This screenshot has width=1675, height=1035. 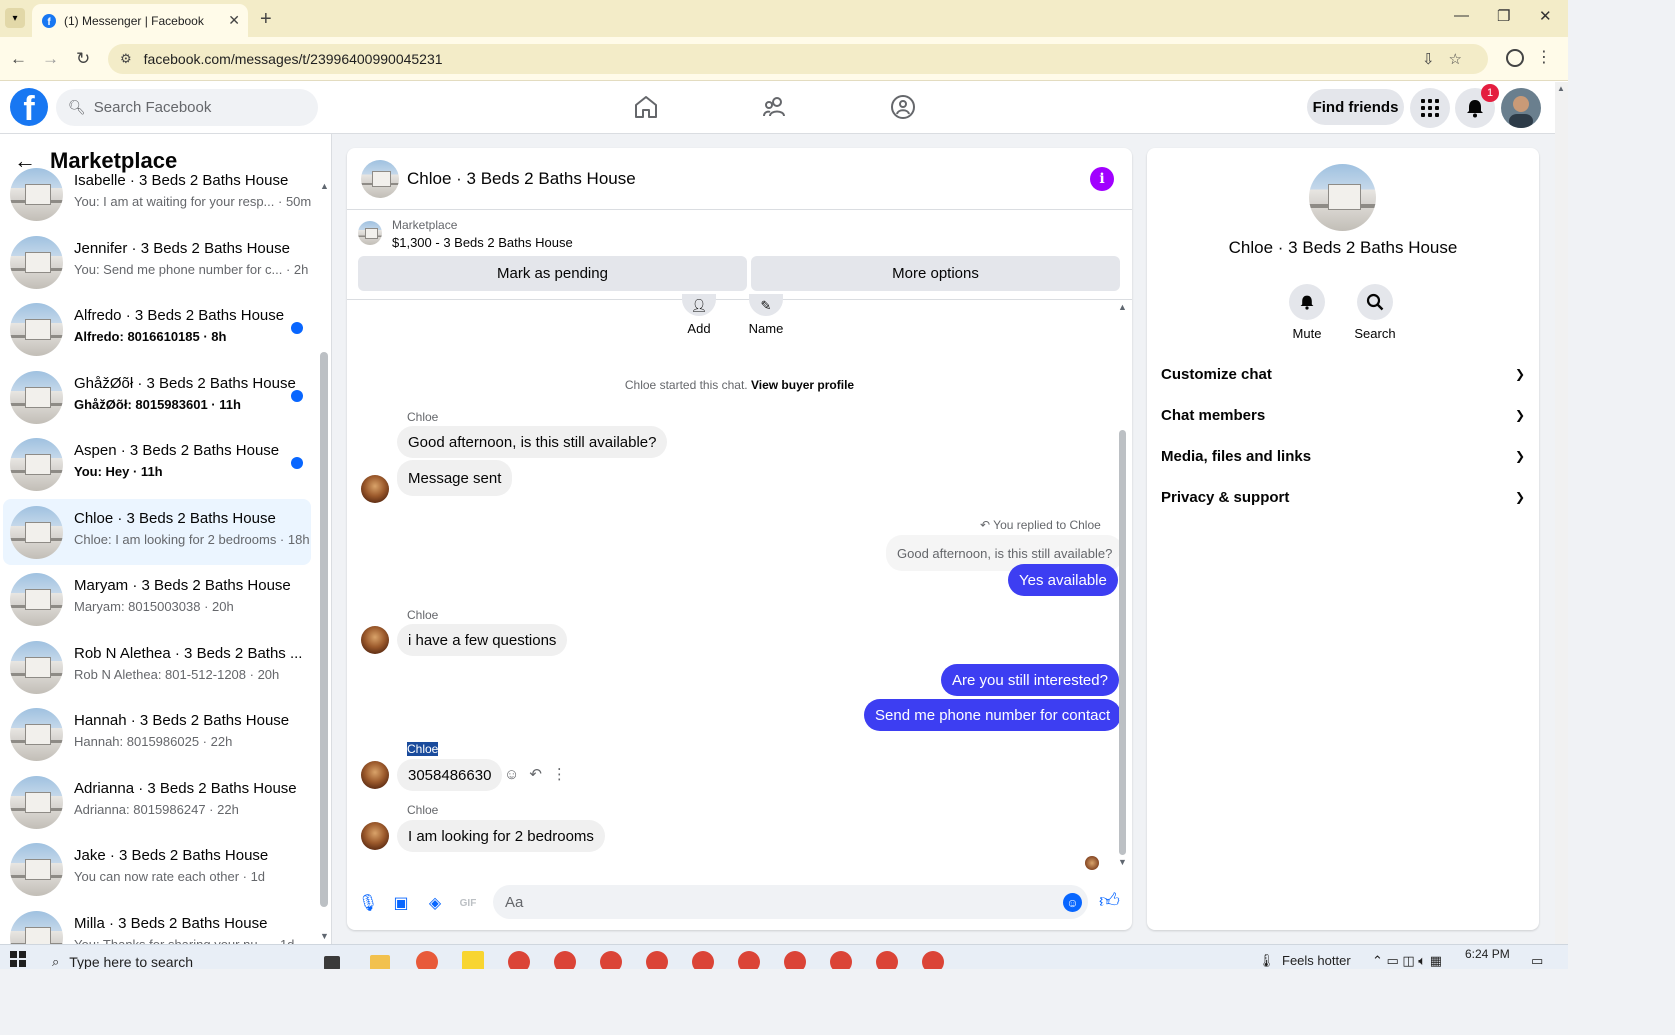 I want to click on facebook-search-input: 🔍︎ Search Facebook, so click(x=187, y=107).